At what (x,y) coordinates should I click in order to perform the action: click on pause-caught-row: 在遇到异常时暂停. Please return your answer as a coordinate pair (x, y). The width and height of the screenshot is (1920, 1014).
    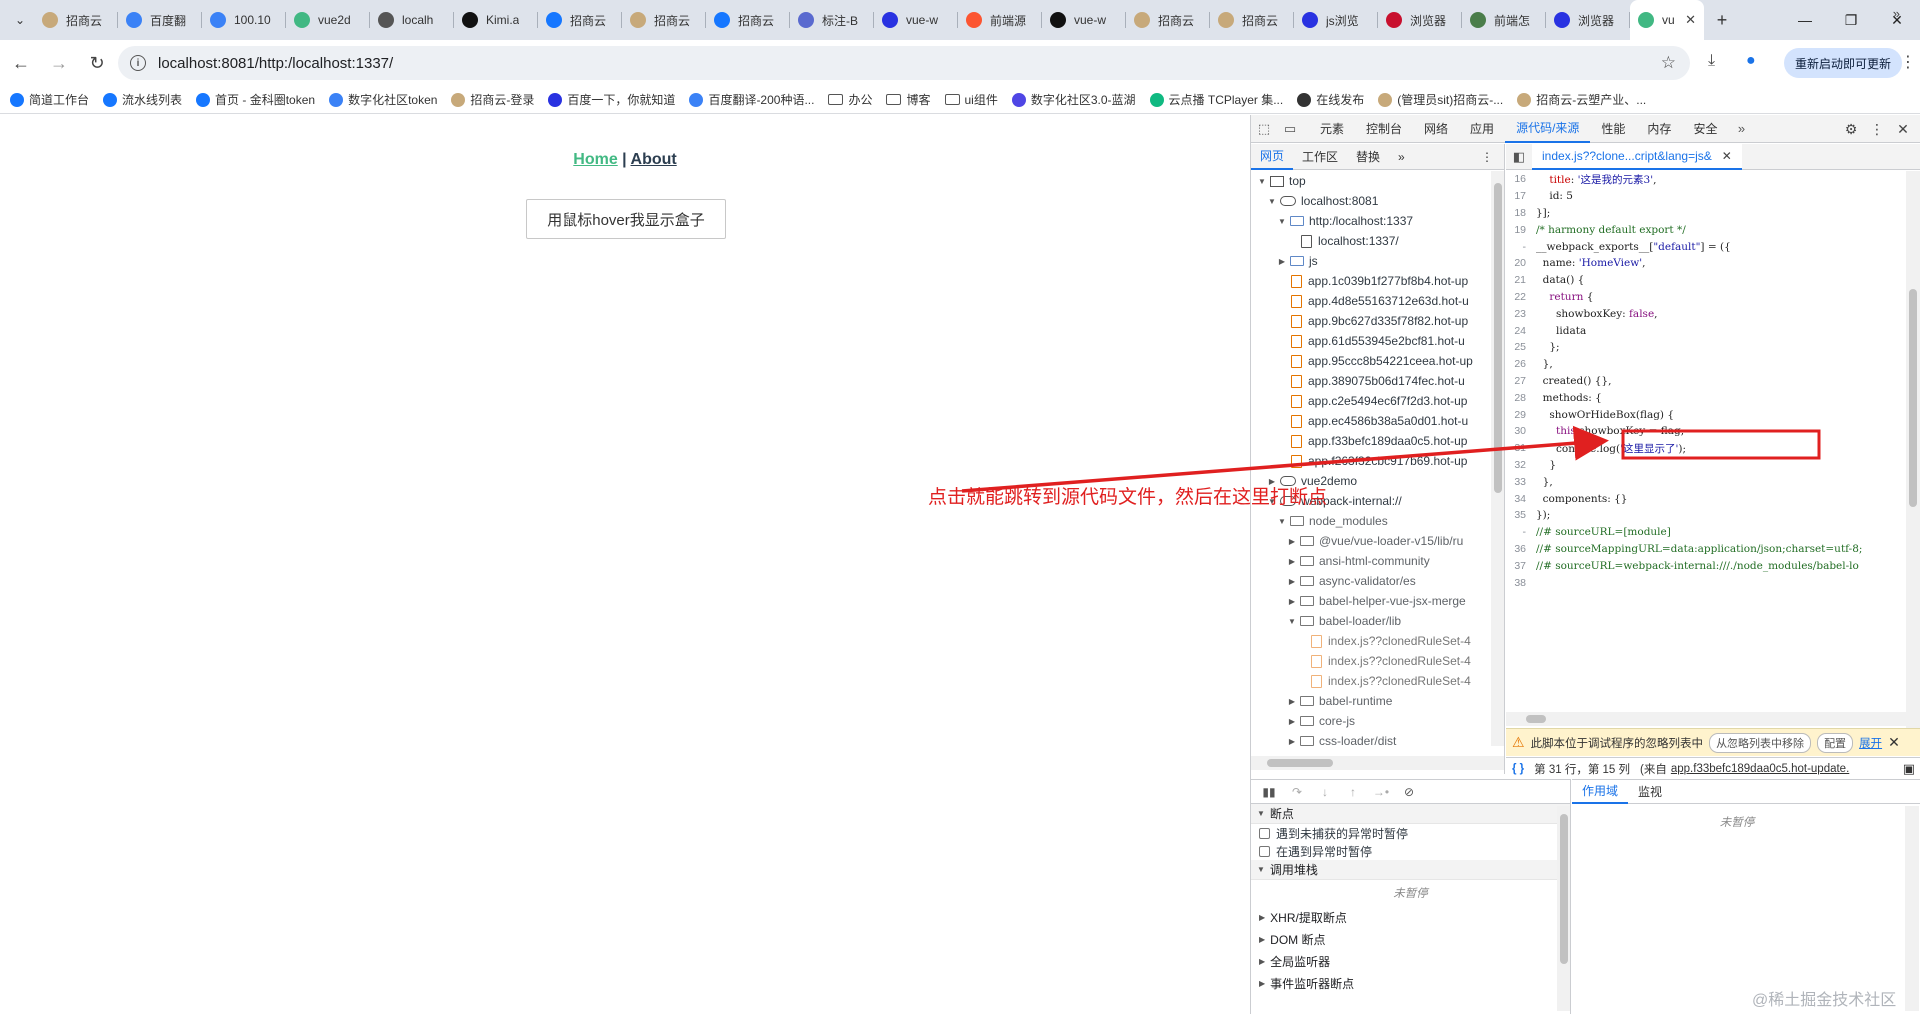
    Looking at the image, I should click on (1410, 851).